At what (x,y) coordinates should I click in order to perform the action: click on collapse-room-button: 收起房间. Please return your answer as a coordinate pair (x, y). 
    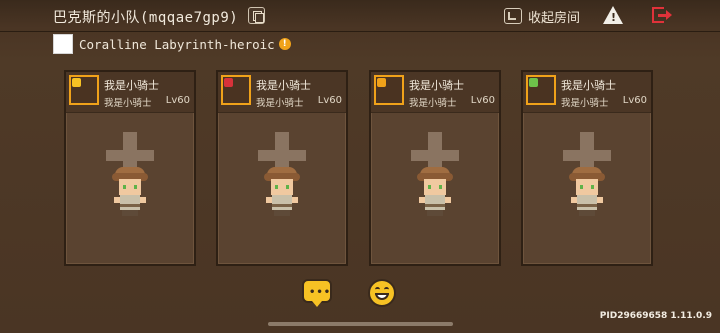
    Looking at the image, I should click on (542, 16).